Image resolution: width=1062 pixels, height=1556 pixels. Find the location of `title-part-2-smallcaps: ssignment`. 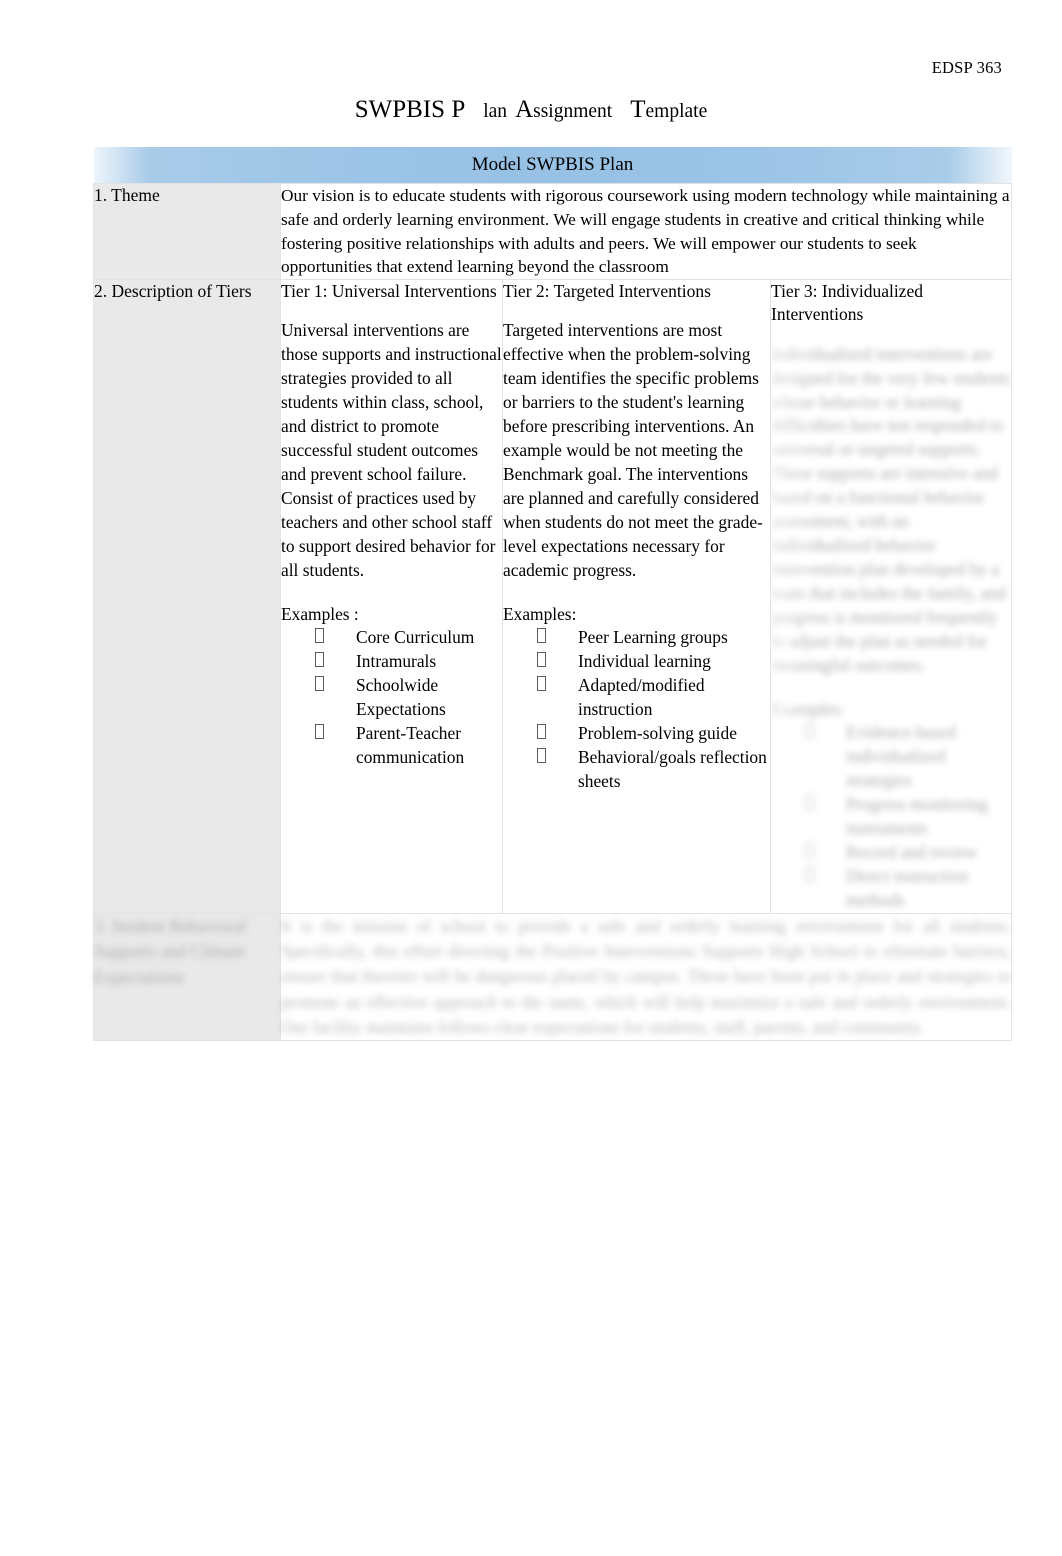

title-part-2-smallcaps: ssignment is located at coordinates (573, 111).